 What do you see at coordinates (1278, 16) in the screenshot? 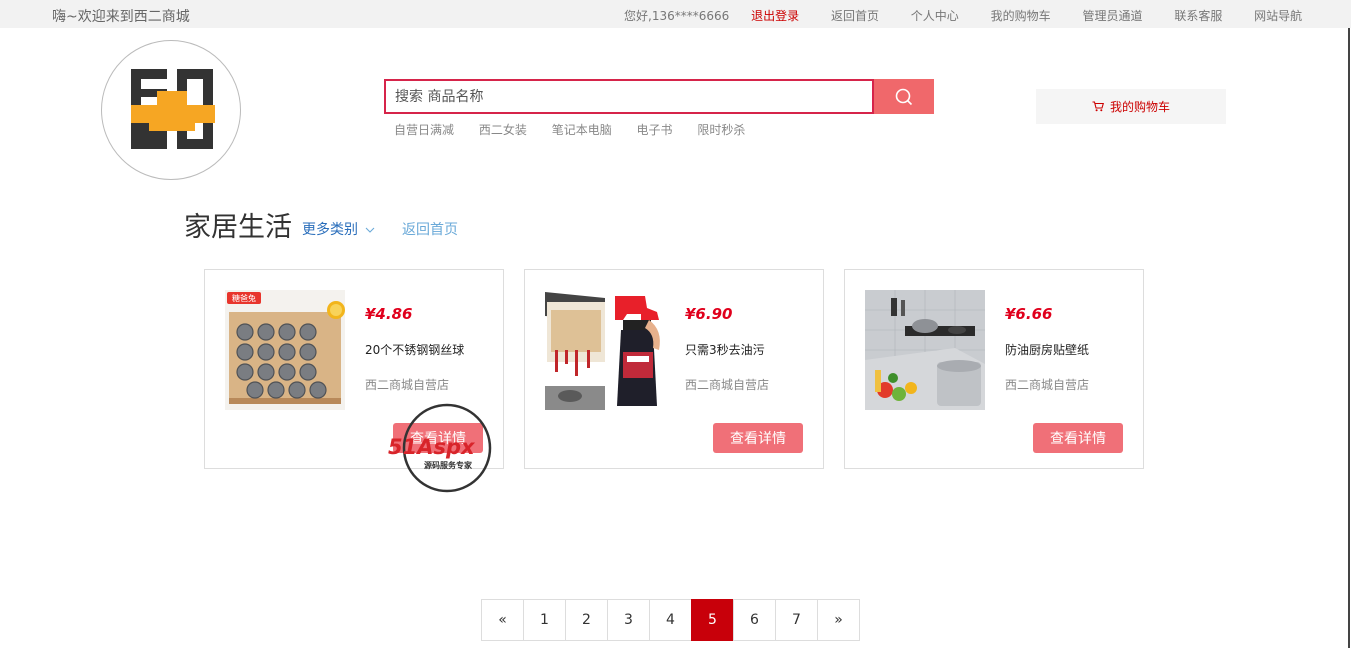
I see `nav-sitemap-link: 网站导航` at bounding box center [1278, 16].